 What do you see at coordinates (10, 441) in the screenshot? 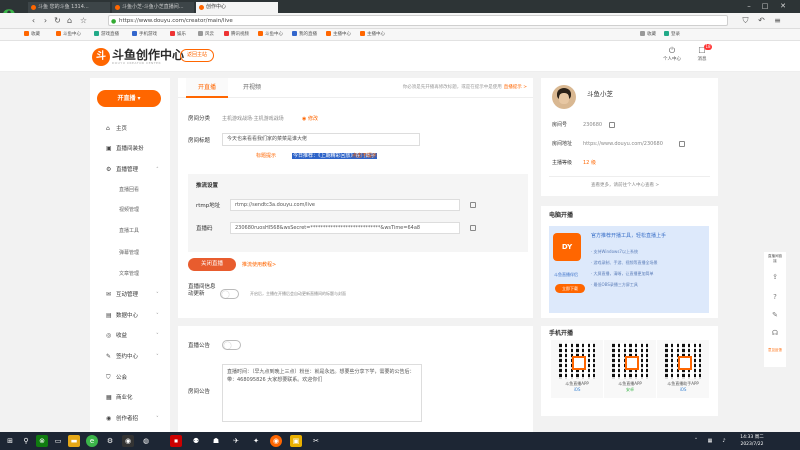
I see `windows-start-icon: ⊞` at bounding box center [10, 441].